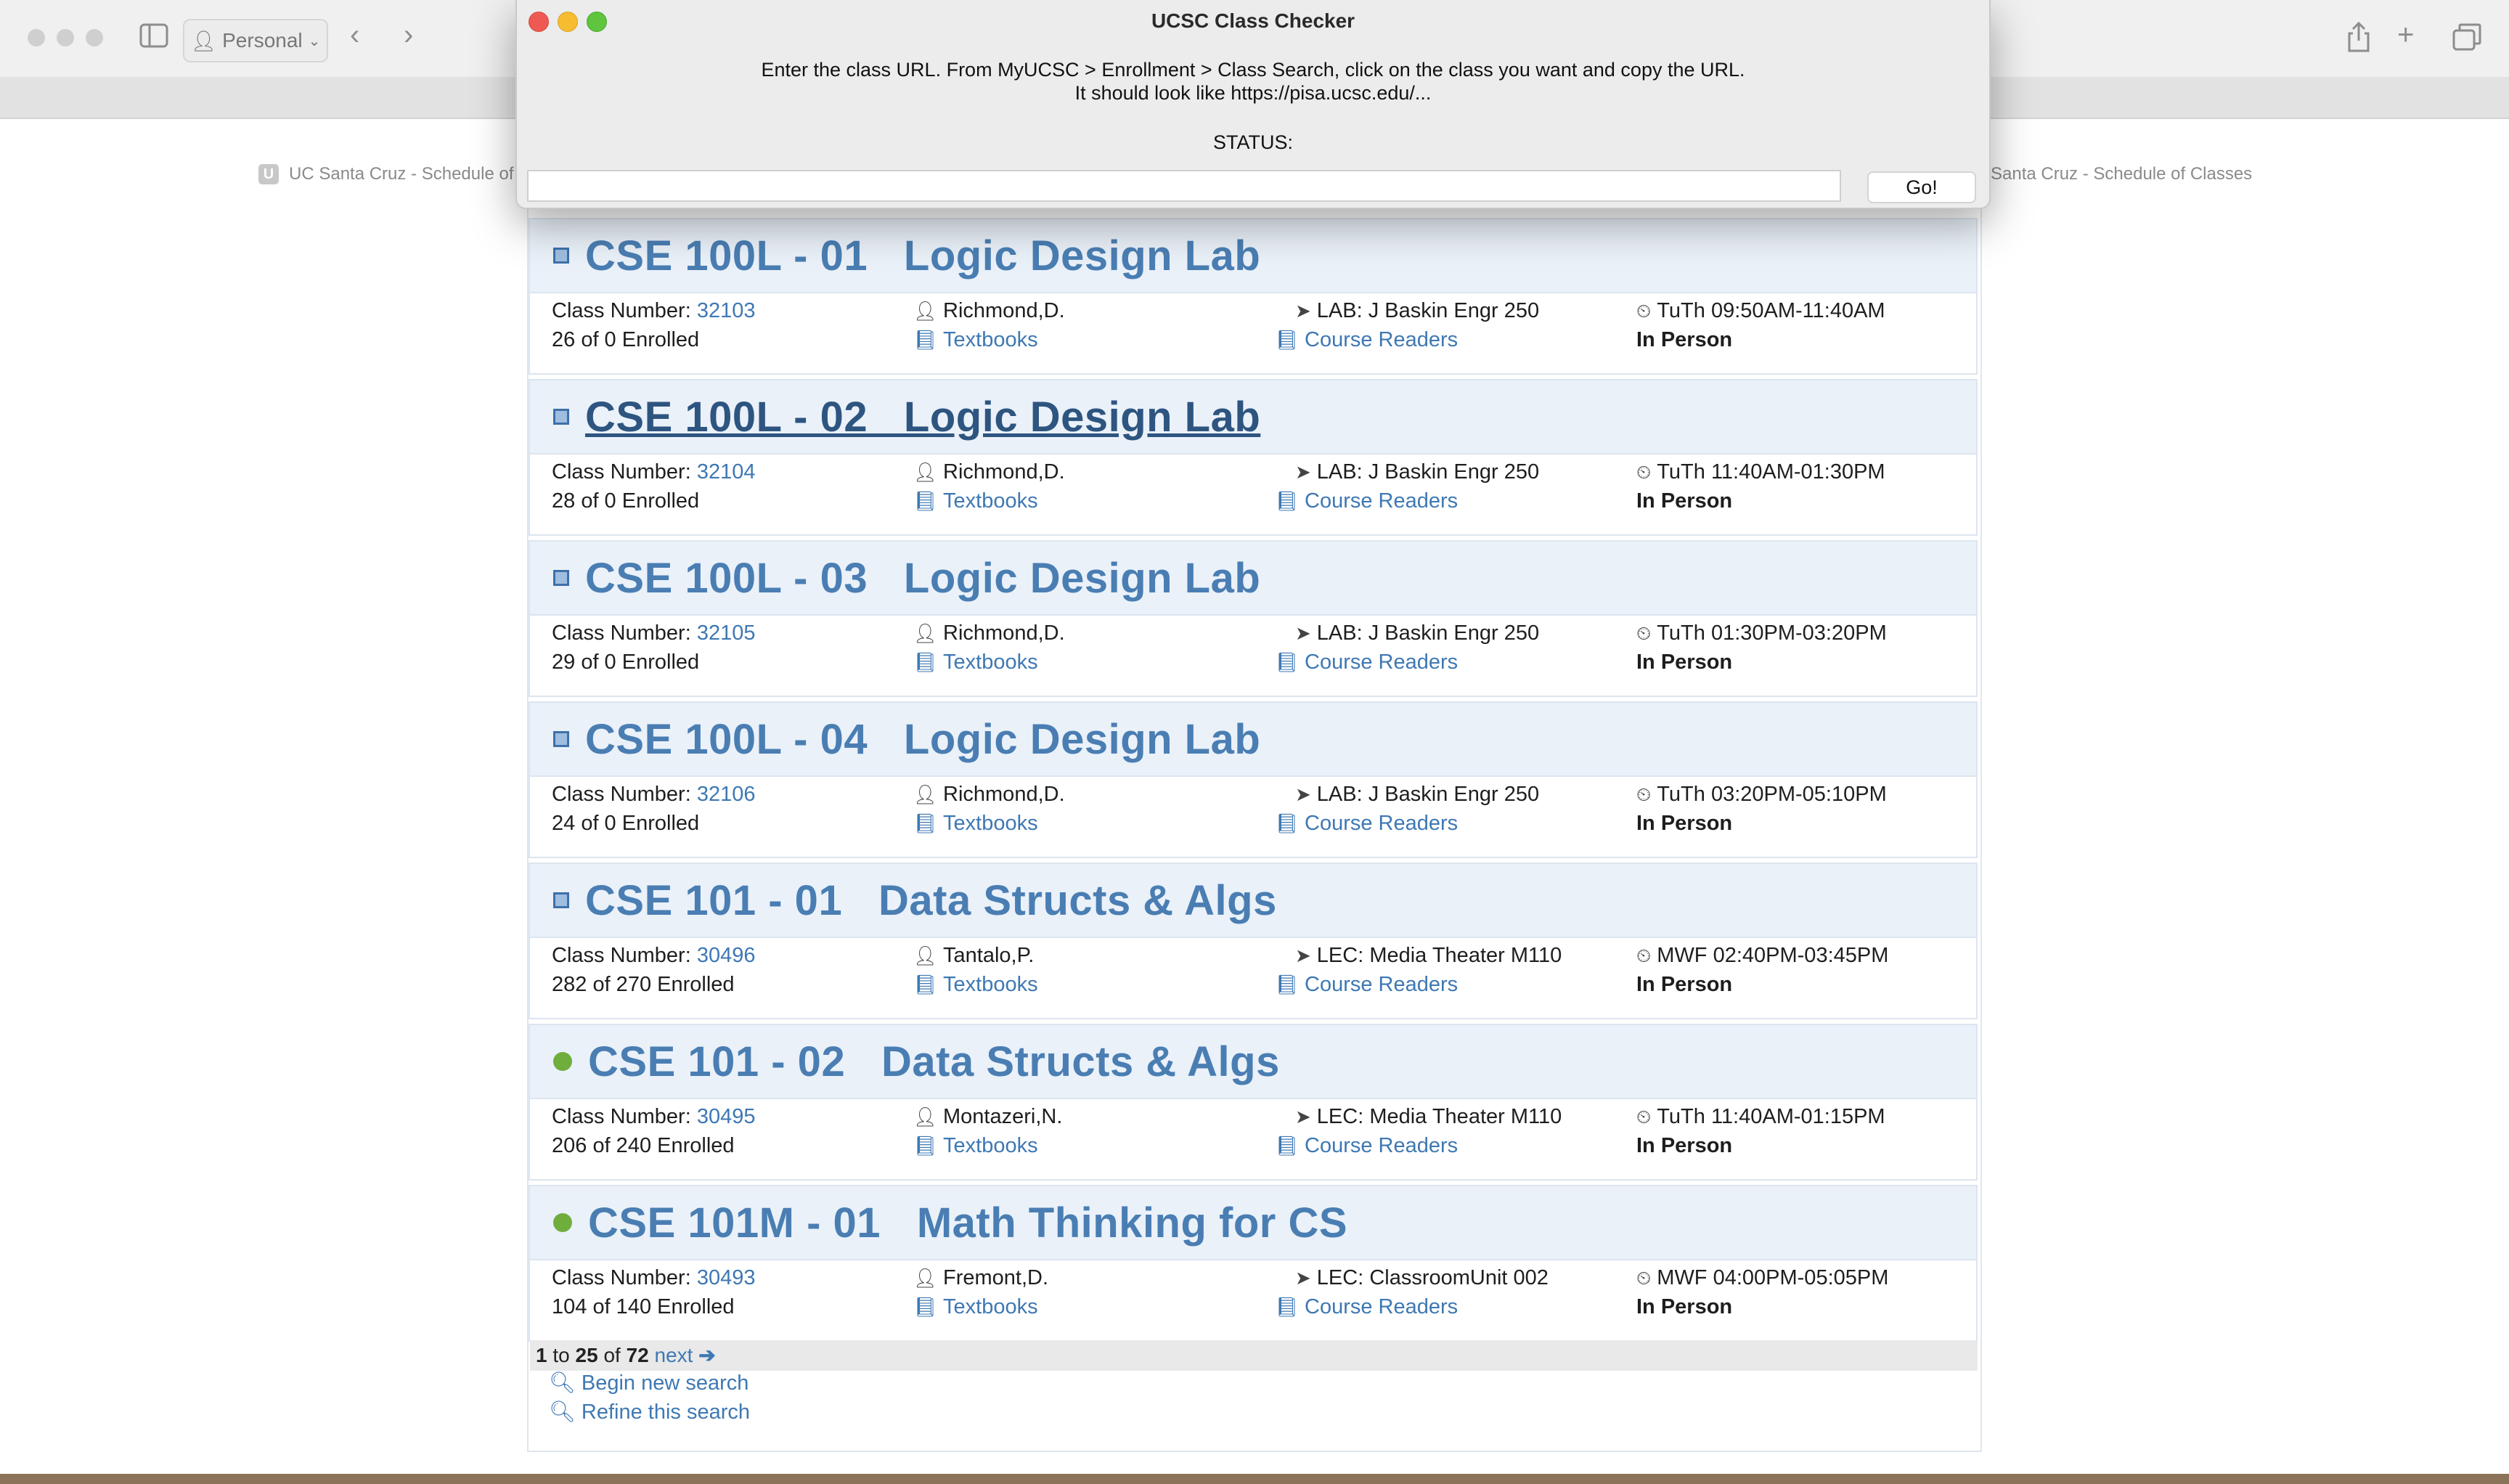 The image size is (2509, 1484). What do you see at coordinates (562, 1383) in the screenshot?
I see `search-icon: 🔍︎` at bounding box center [562, 1383].